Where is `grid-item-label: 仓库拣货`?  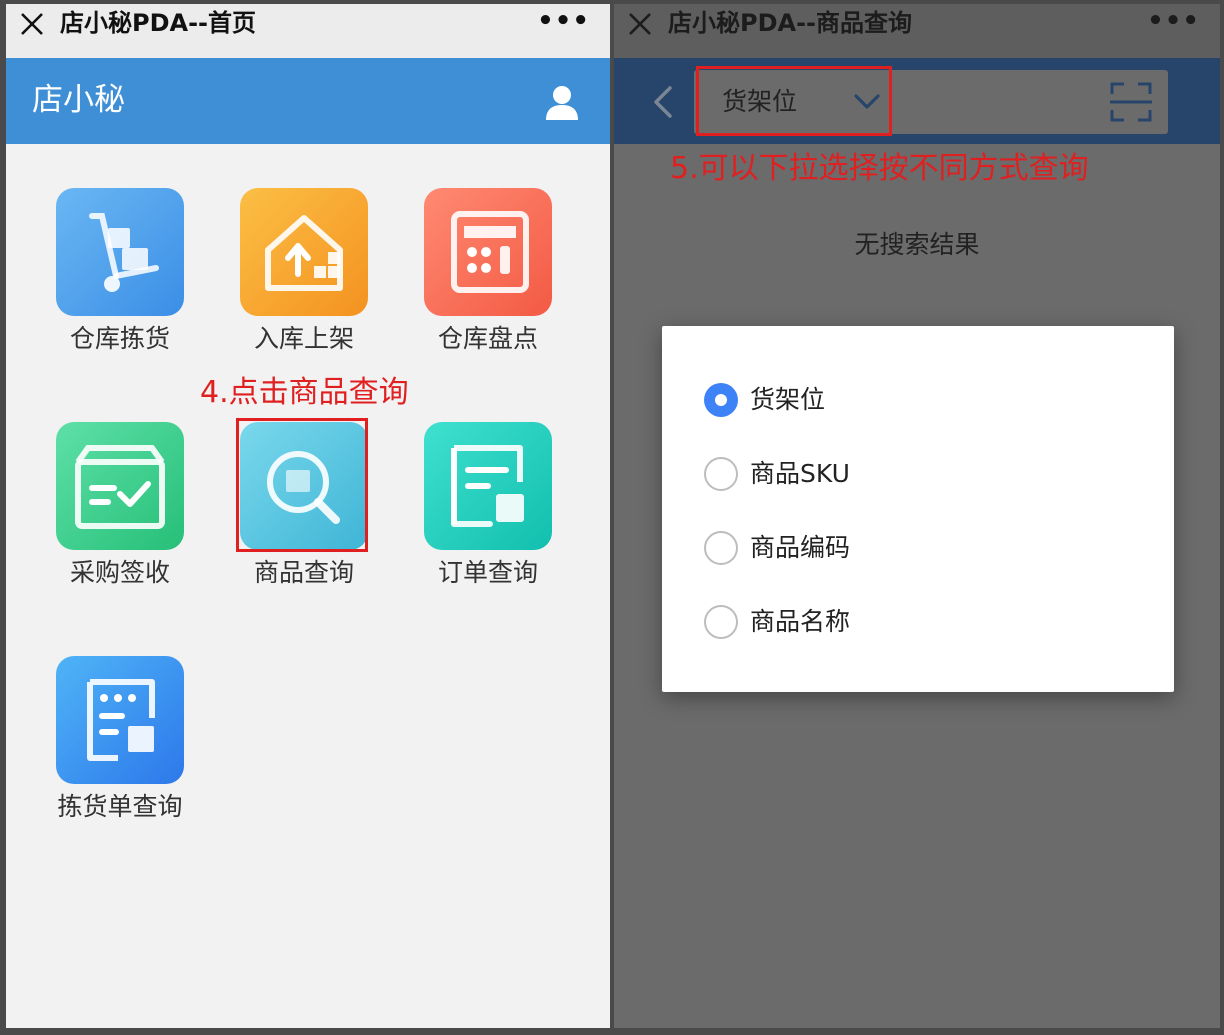
grid-item-label: 仓库拣货 is located at coordinates (119, 338).